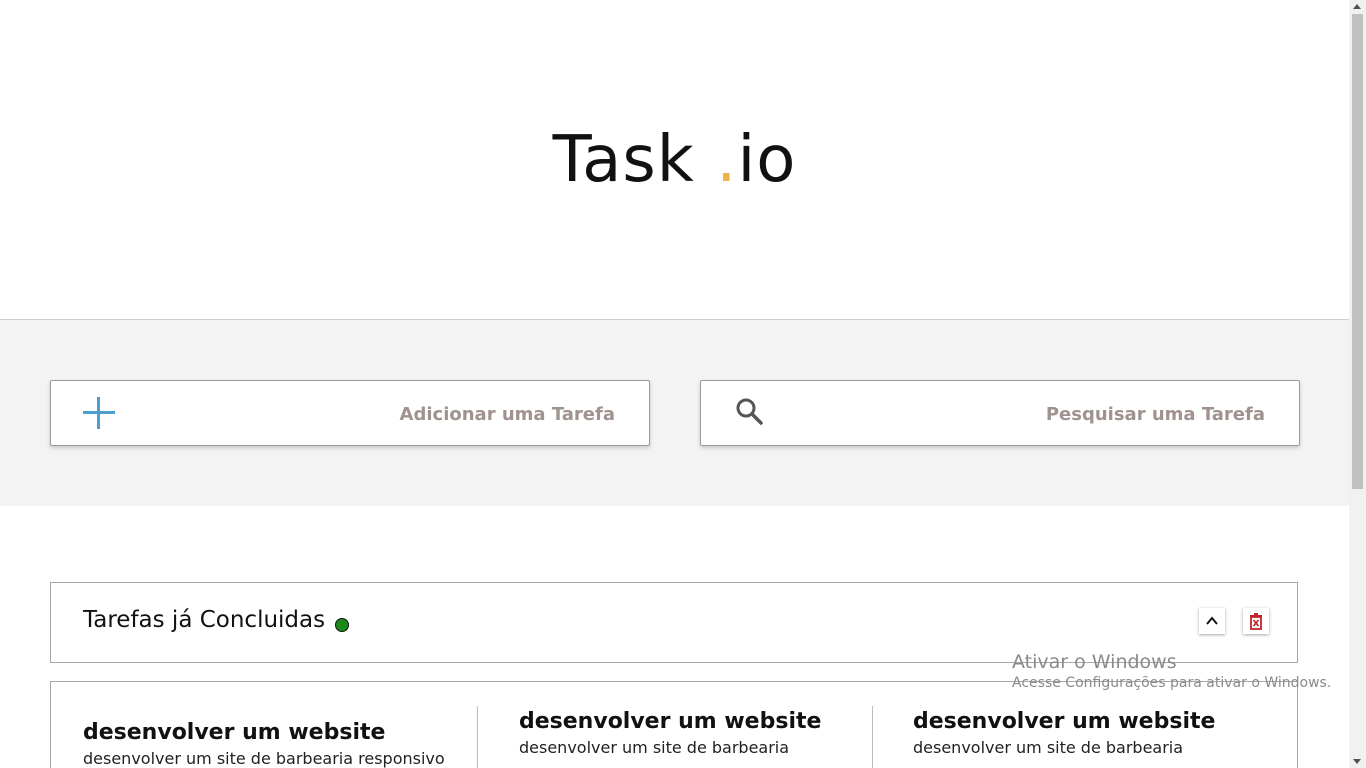 The height and width of the screenshot is (768, 1366). What do you see at coordinates (99, 413) in the screenshot?
I see `plus-icon` at bounding box center [99, 413].